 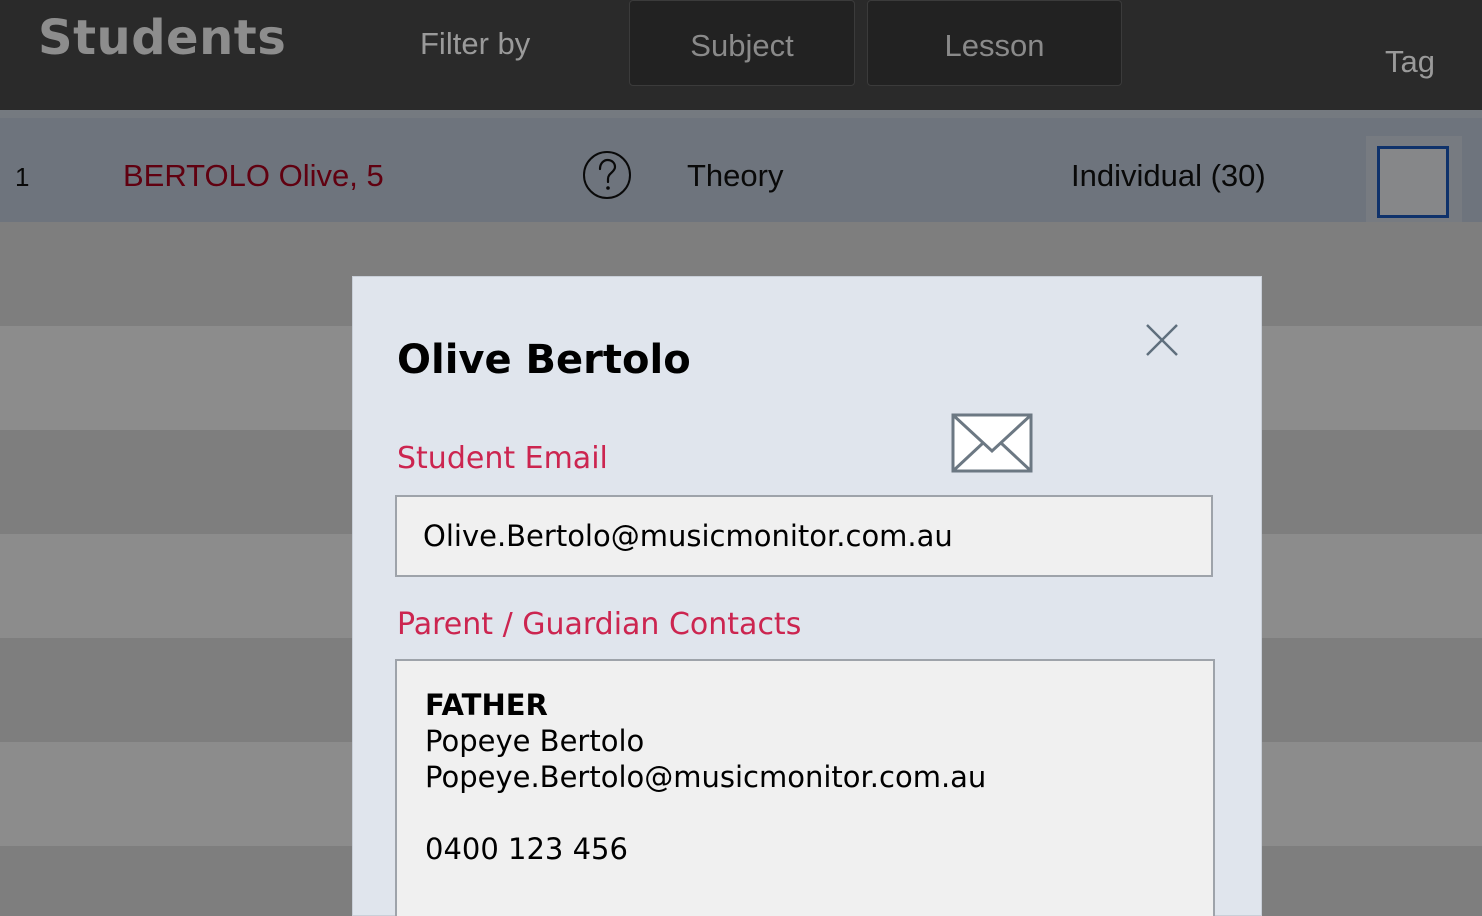 I want to click on header-bar: Students Filter by Subject Lesson Tag, so click(x=741, y=55).